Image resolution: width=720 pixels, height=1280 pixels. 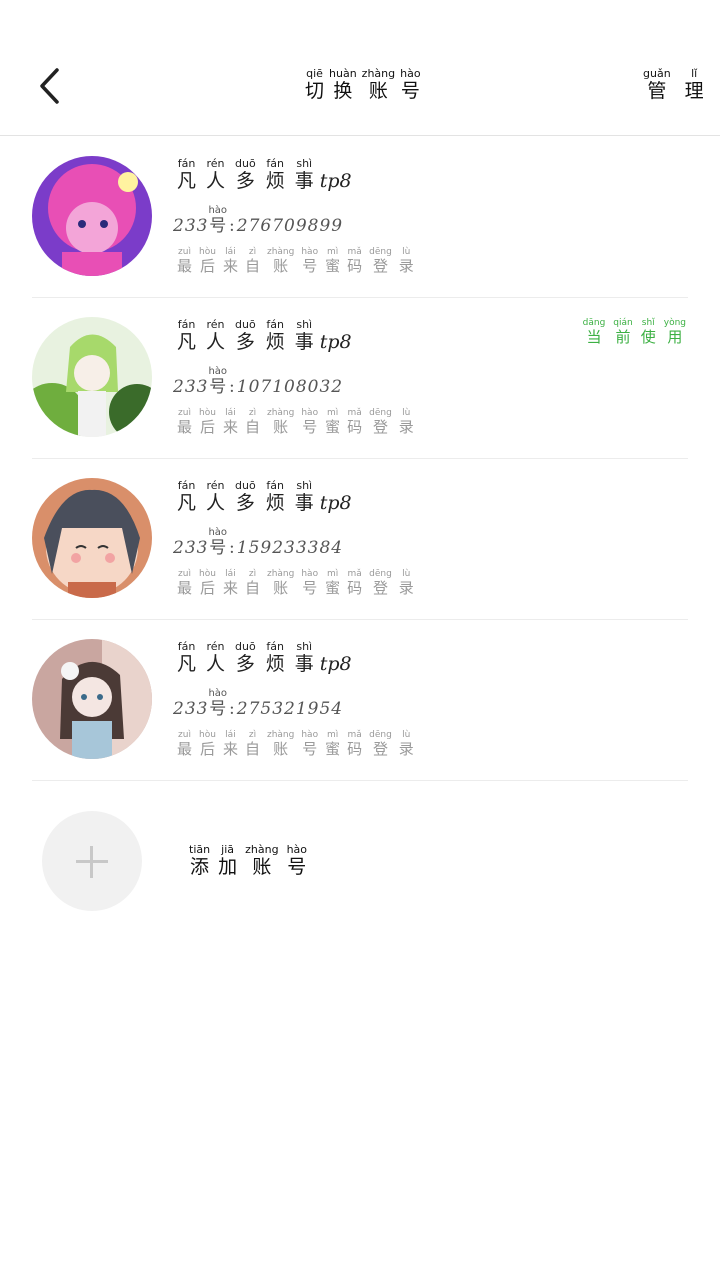 I want to click on manage-char: guǎn 管, so click(x=657, y=84).